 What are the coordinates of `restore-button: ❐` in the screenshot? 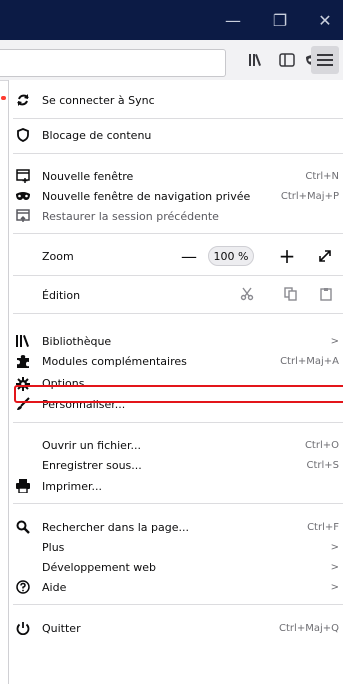 It's located at (280, 20).